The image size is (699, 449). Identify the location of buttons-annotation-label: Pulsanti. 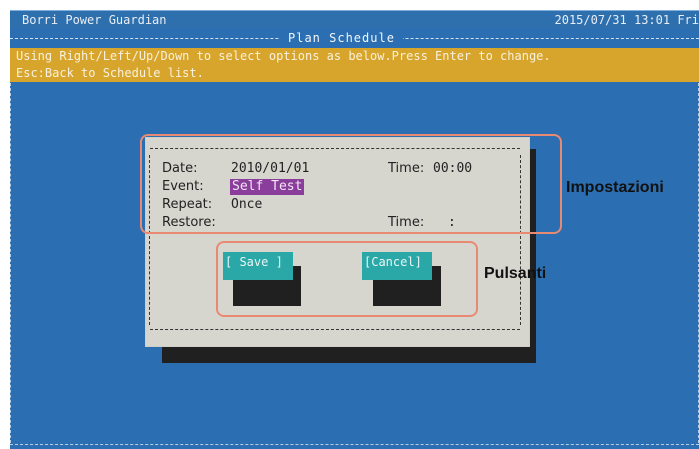
(515, 274).